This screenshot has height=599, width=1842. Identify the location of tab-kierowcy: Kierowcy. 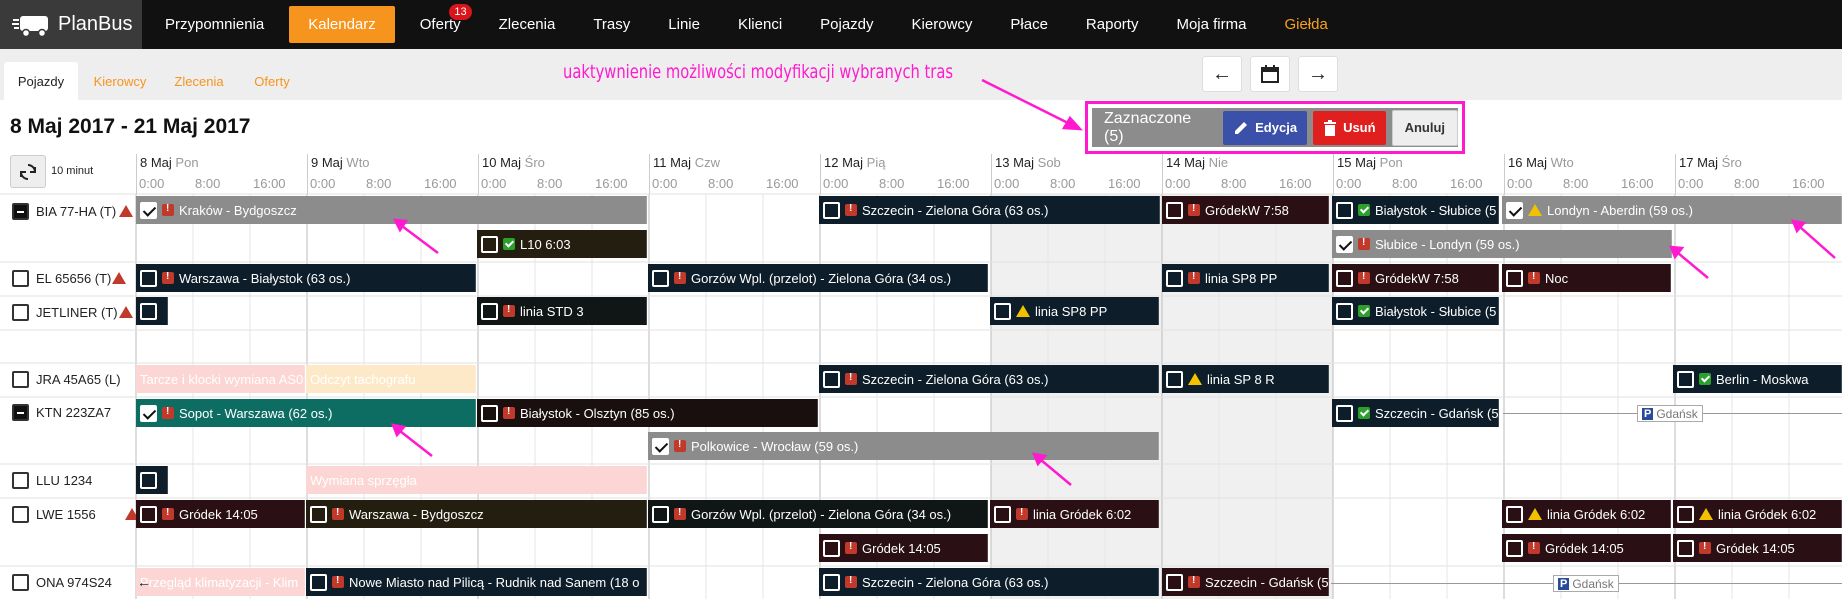
(120, 81).